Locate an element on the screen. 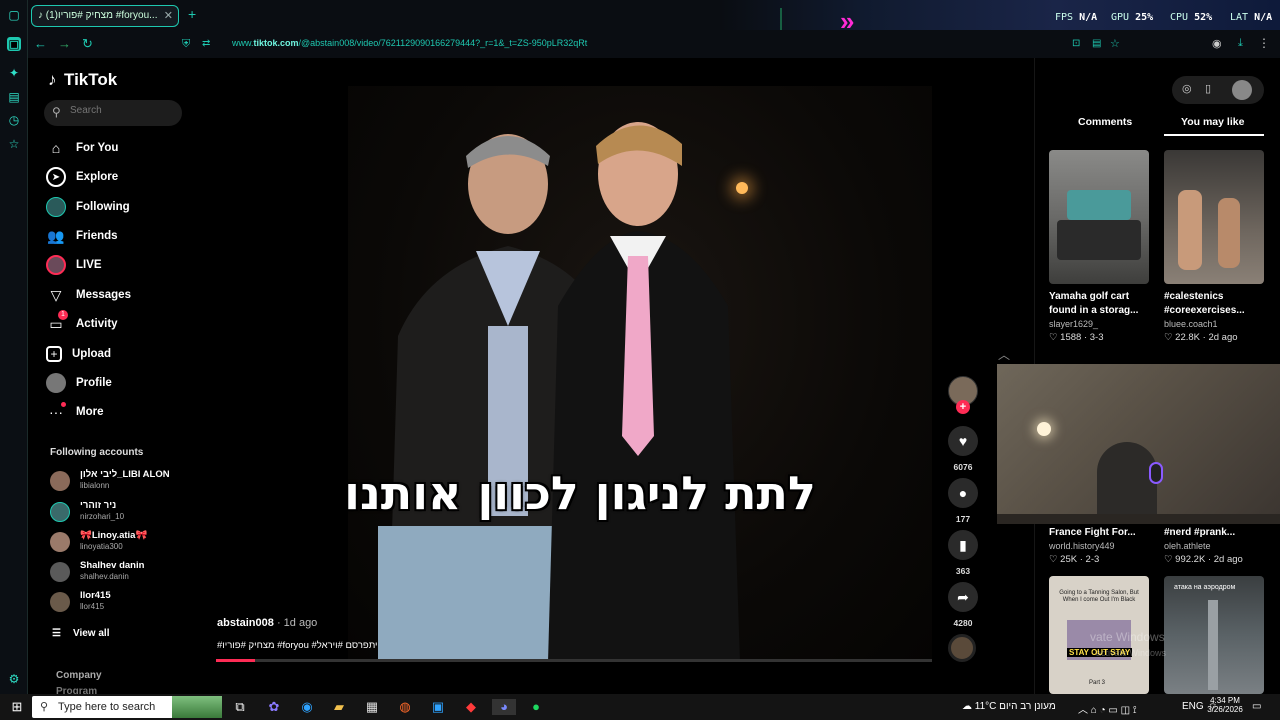 This screenshot has height=720, width=1280. music-disc-avatar is located at coordinates (962, 648).